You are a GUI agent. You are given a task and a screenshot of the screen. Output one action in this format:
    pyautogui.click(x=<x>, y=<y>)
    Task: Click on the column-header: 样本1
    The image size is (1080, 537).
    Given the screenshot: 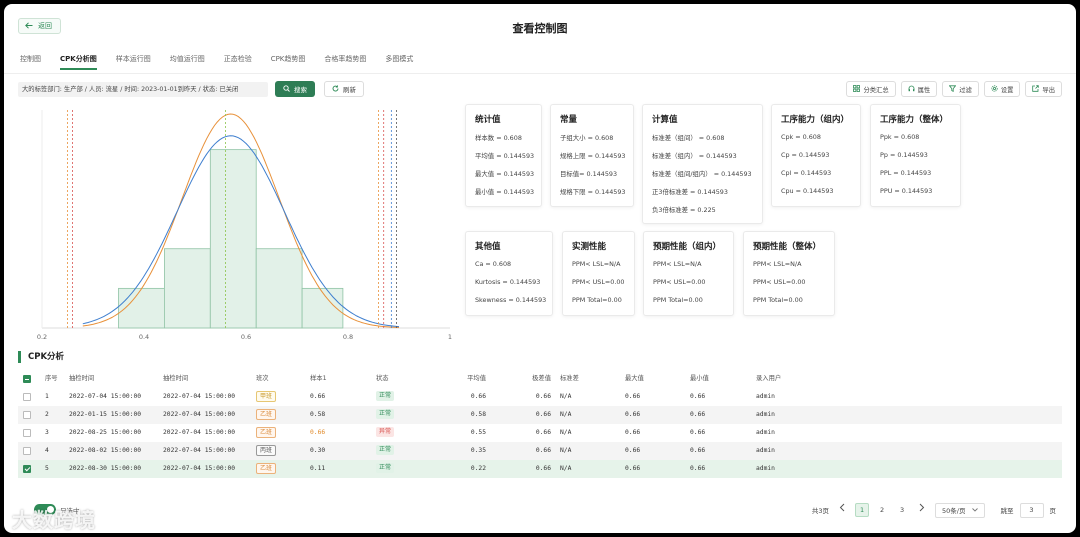 What is the action you would take?
    pyautogui.click(x=335, y=379)
    